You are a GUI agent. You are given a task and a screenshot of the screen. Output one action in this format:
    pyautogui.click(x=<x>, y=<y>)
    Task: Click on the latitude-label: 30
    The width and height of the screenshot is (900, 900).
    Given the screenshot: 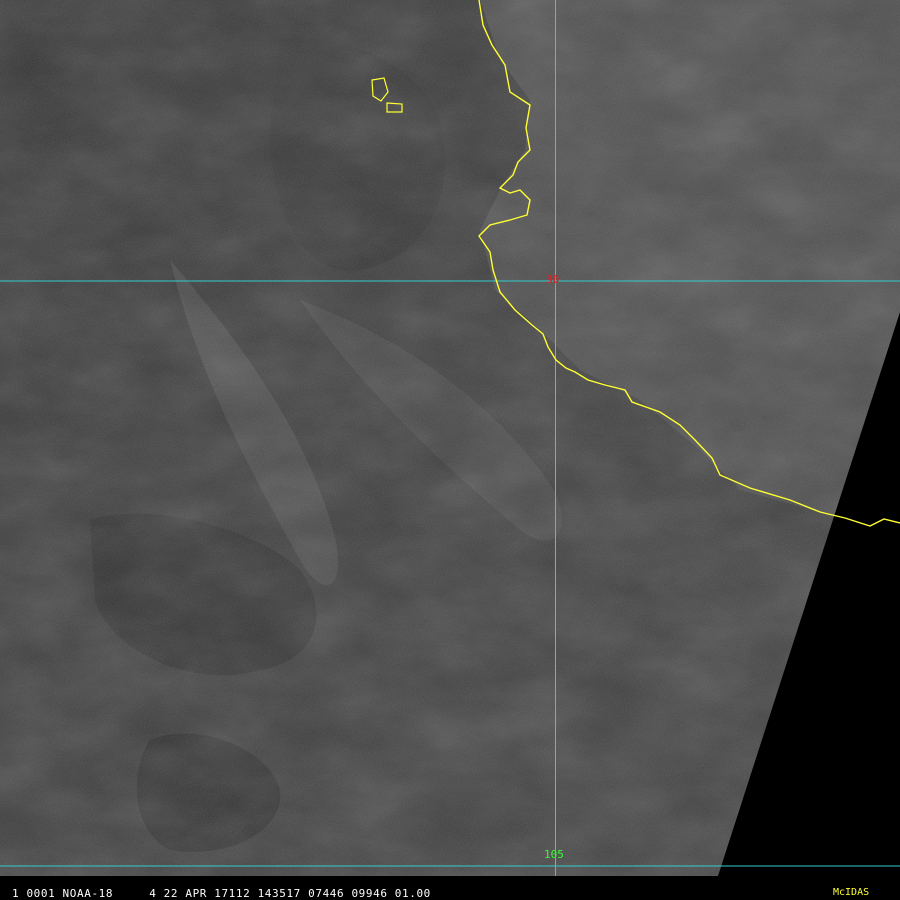 What is the action you would take?
    pyautogui.click(x=553, y=279)
    